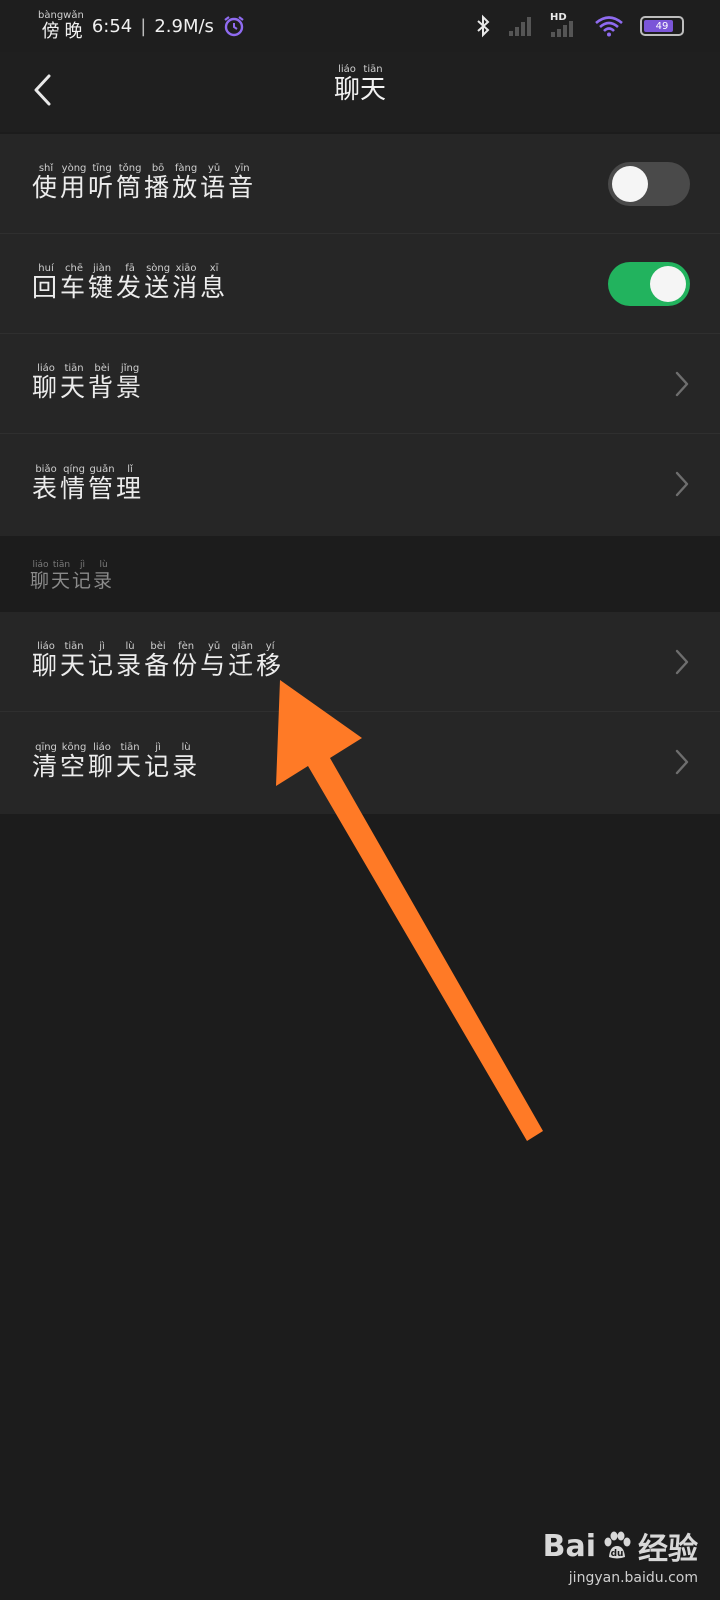 The image size is (720, 1600). Describe the element at coordinates (46, 382) in the screenshot. I see `row-label-char: 聊liáo` at that location.